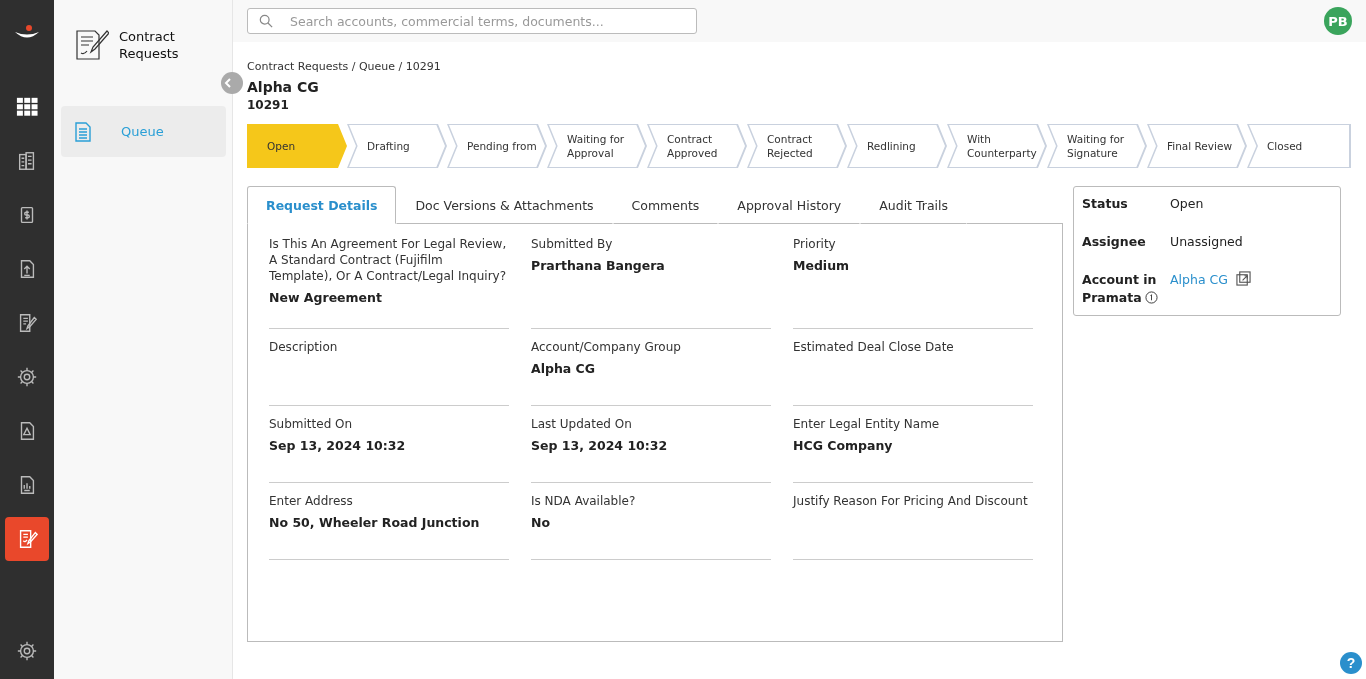 The height and width of the screenshot is (679, 1366). I want to click on stage-step: Final Review, so click(1197, 146).